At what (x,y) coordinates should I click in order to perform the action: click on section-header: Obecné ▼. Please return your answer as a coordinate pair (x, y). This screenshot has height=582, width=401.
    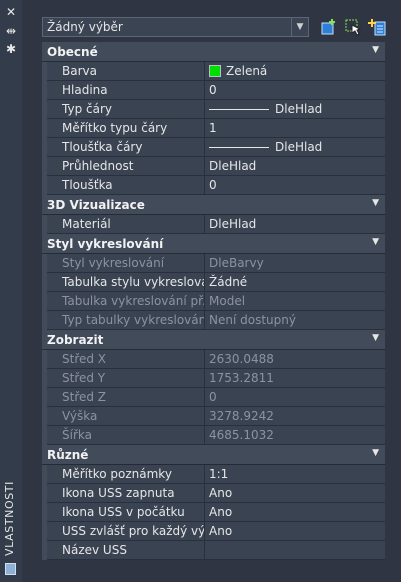
    Looking at the image, I should click on (213, 52).